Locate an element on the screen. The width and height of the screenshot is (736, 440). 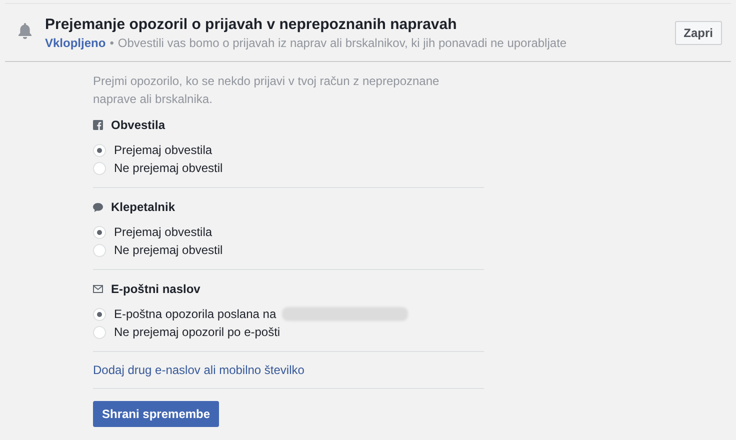
radio-label: E-poštna opozorila poslana na is located at coordinates (195, 314).